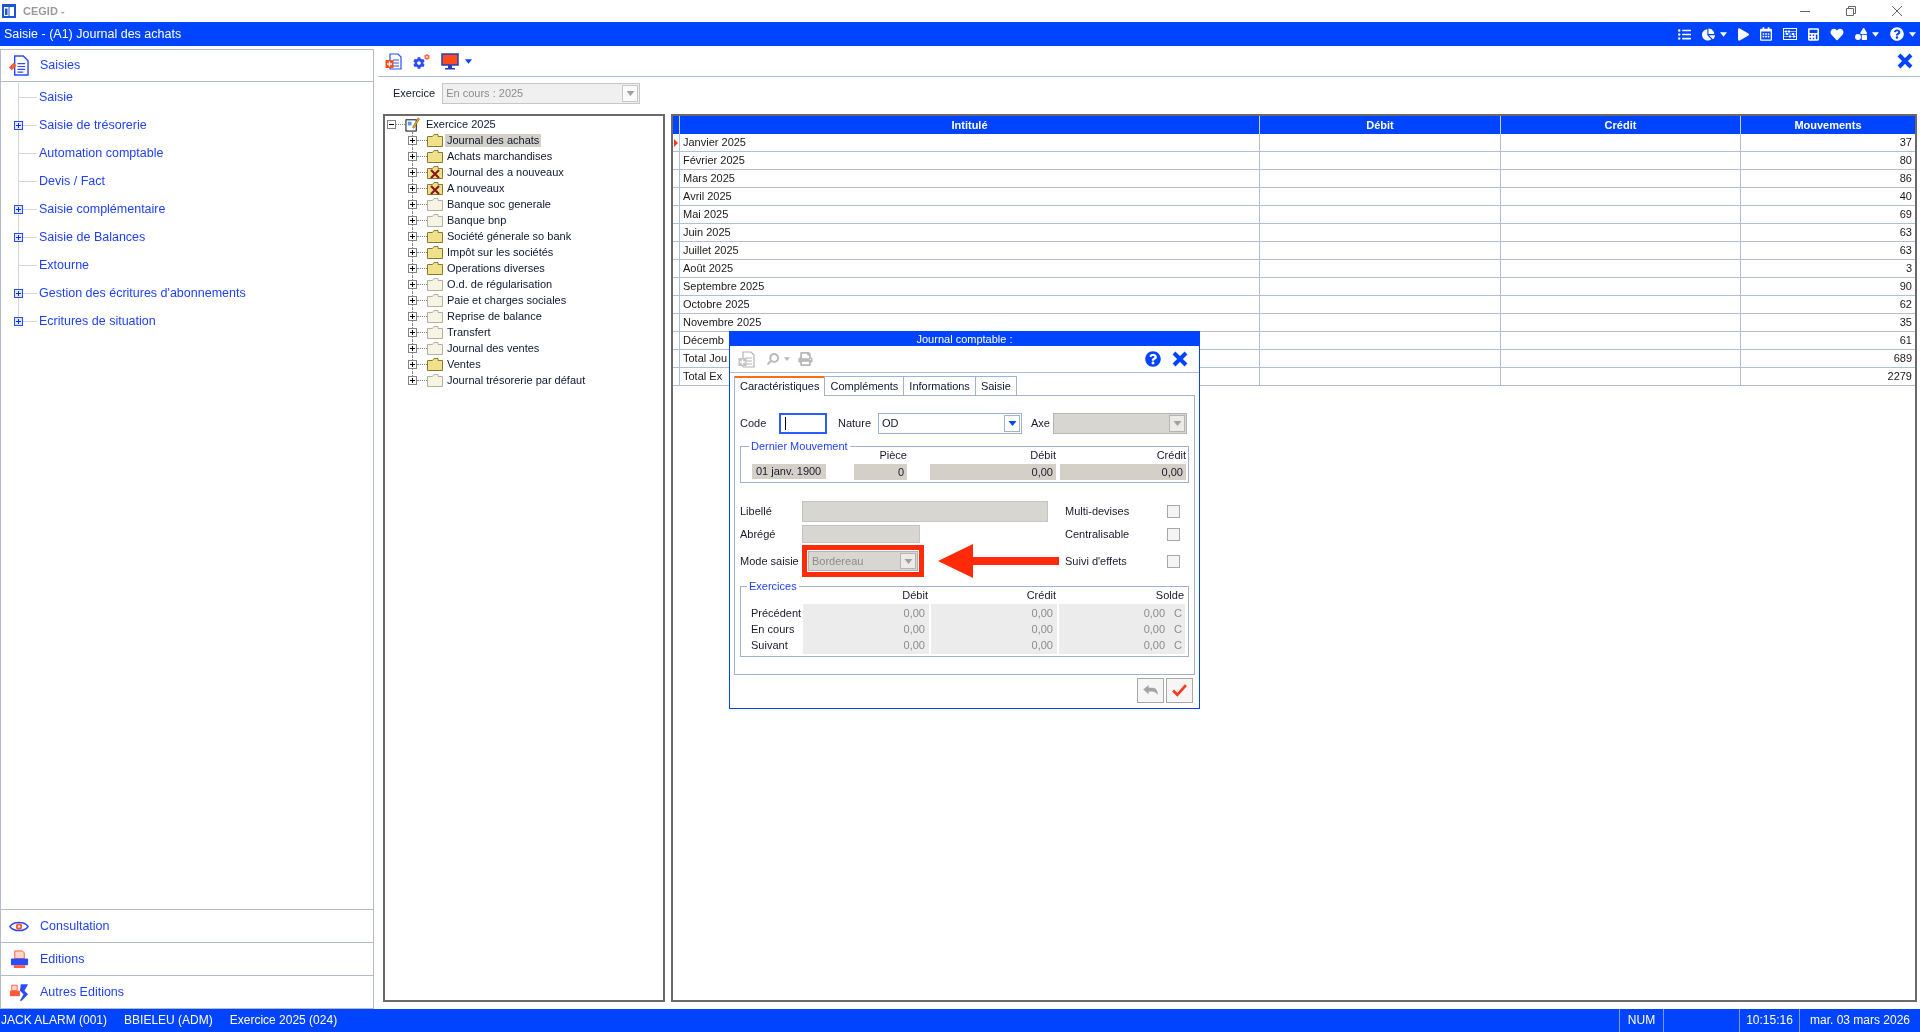 Image resolution: width=1920 pixels, height=1032 pixels. I want to click on column-header: Intitulé, so click(969, 125).